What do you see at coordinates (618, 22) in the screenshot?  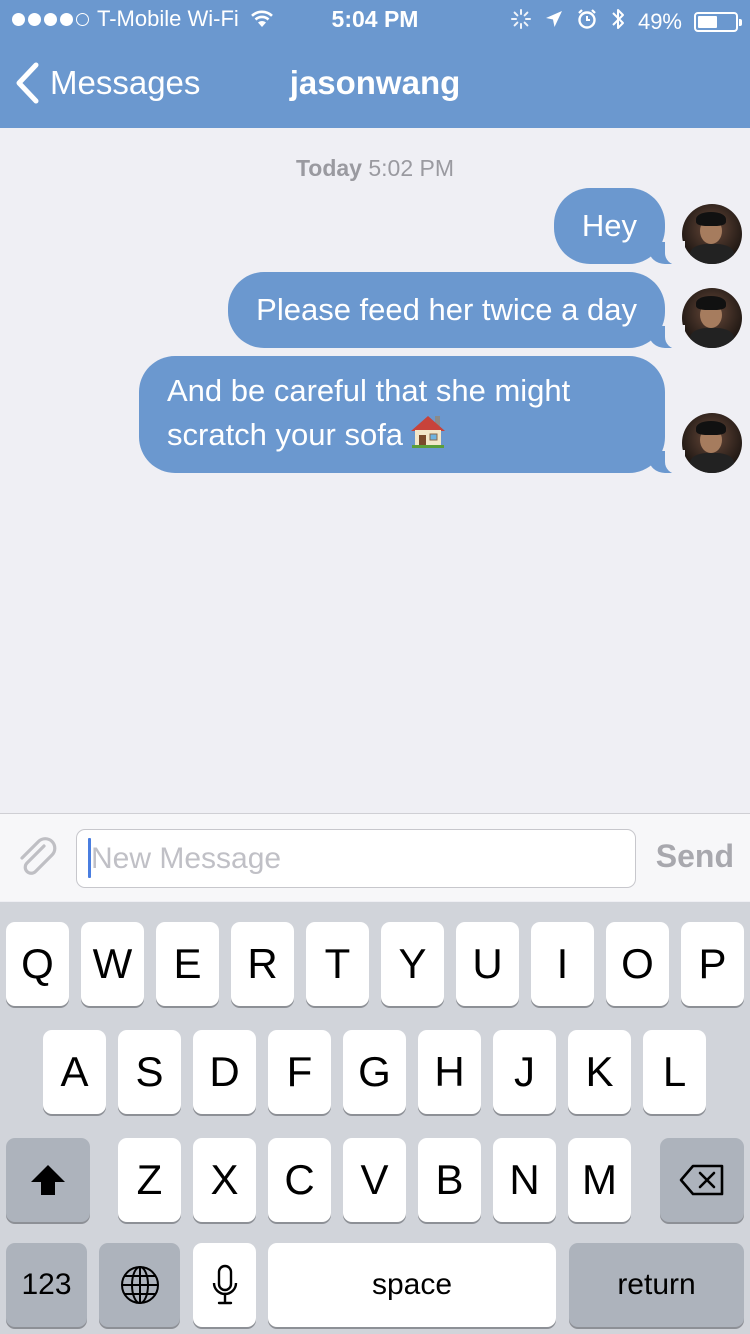 I see `bluetooth-icon` at bounding box center [618, 22].